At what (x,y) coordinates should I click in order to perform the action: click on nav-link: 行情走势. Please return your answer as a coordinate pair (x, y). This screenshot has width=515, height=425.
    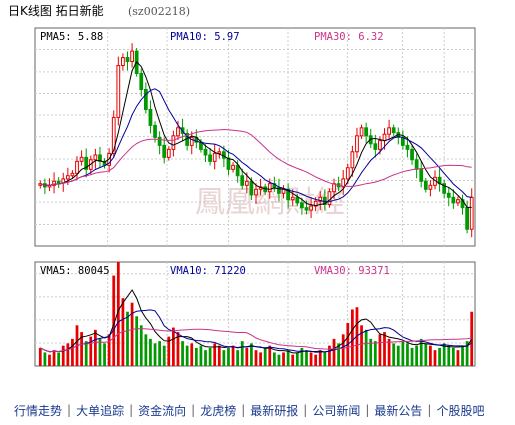
    Looking at the image, I should click on (38, 410).